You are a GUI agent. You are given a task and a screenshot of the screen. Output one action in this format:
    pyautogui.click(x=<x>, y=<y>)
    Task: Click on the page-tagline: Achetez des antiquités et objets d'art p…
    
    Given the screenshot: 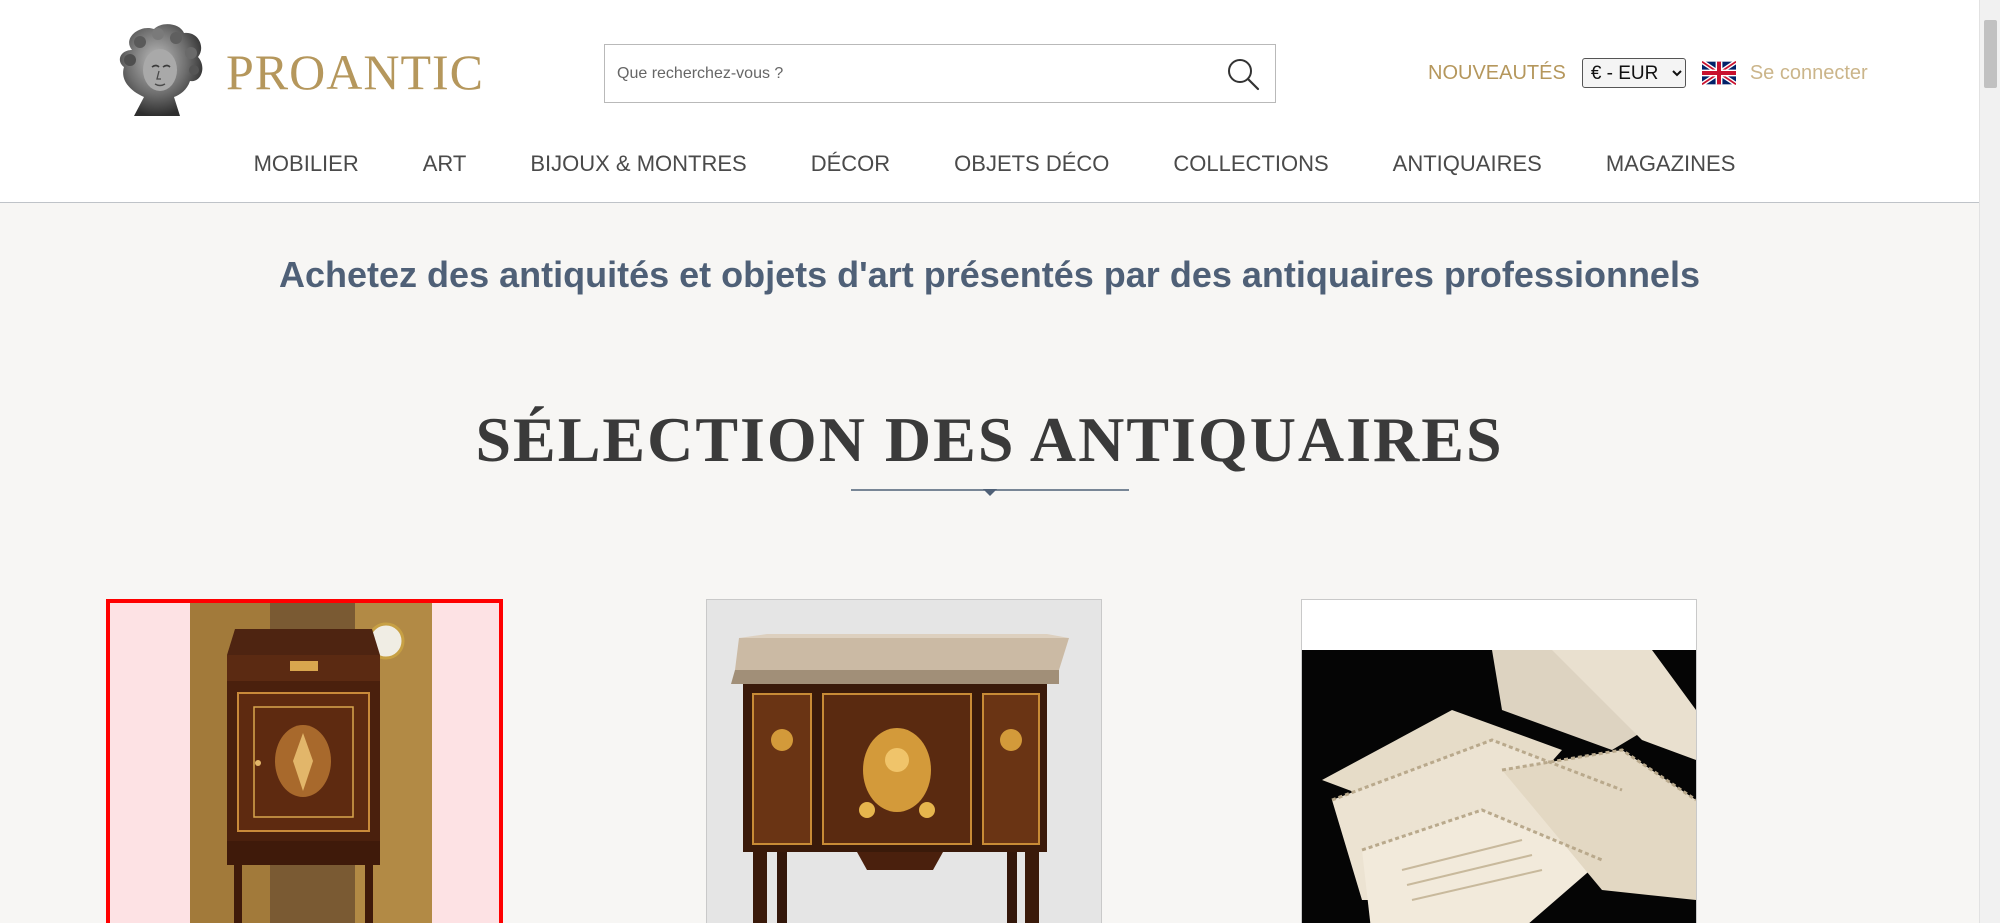 What is the action you would take?
    pyautogui.click(x=989, y=274)
    